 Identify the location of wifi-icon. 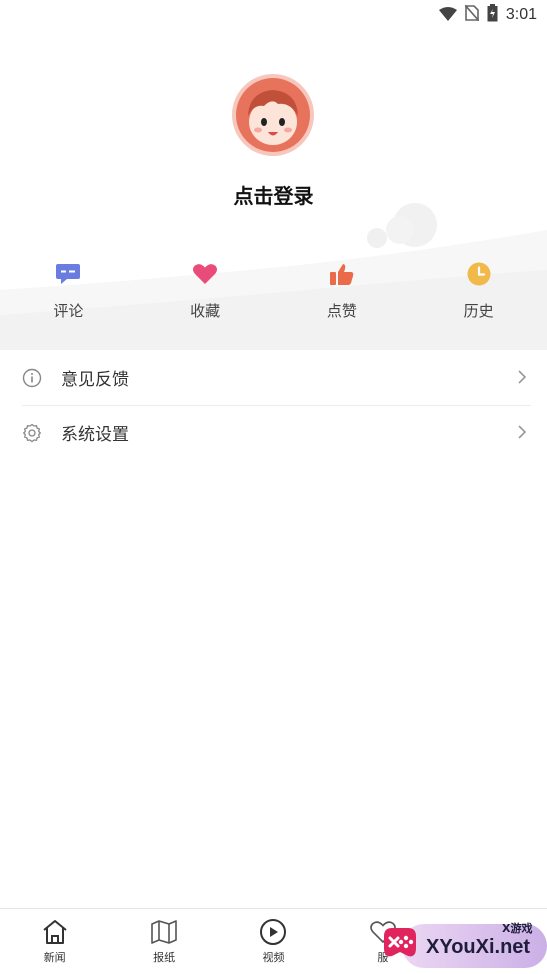
(447, 15).